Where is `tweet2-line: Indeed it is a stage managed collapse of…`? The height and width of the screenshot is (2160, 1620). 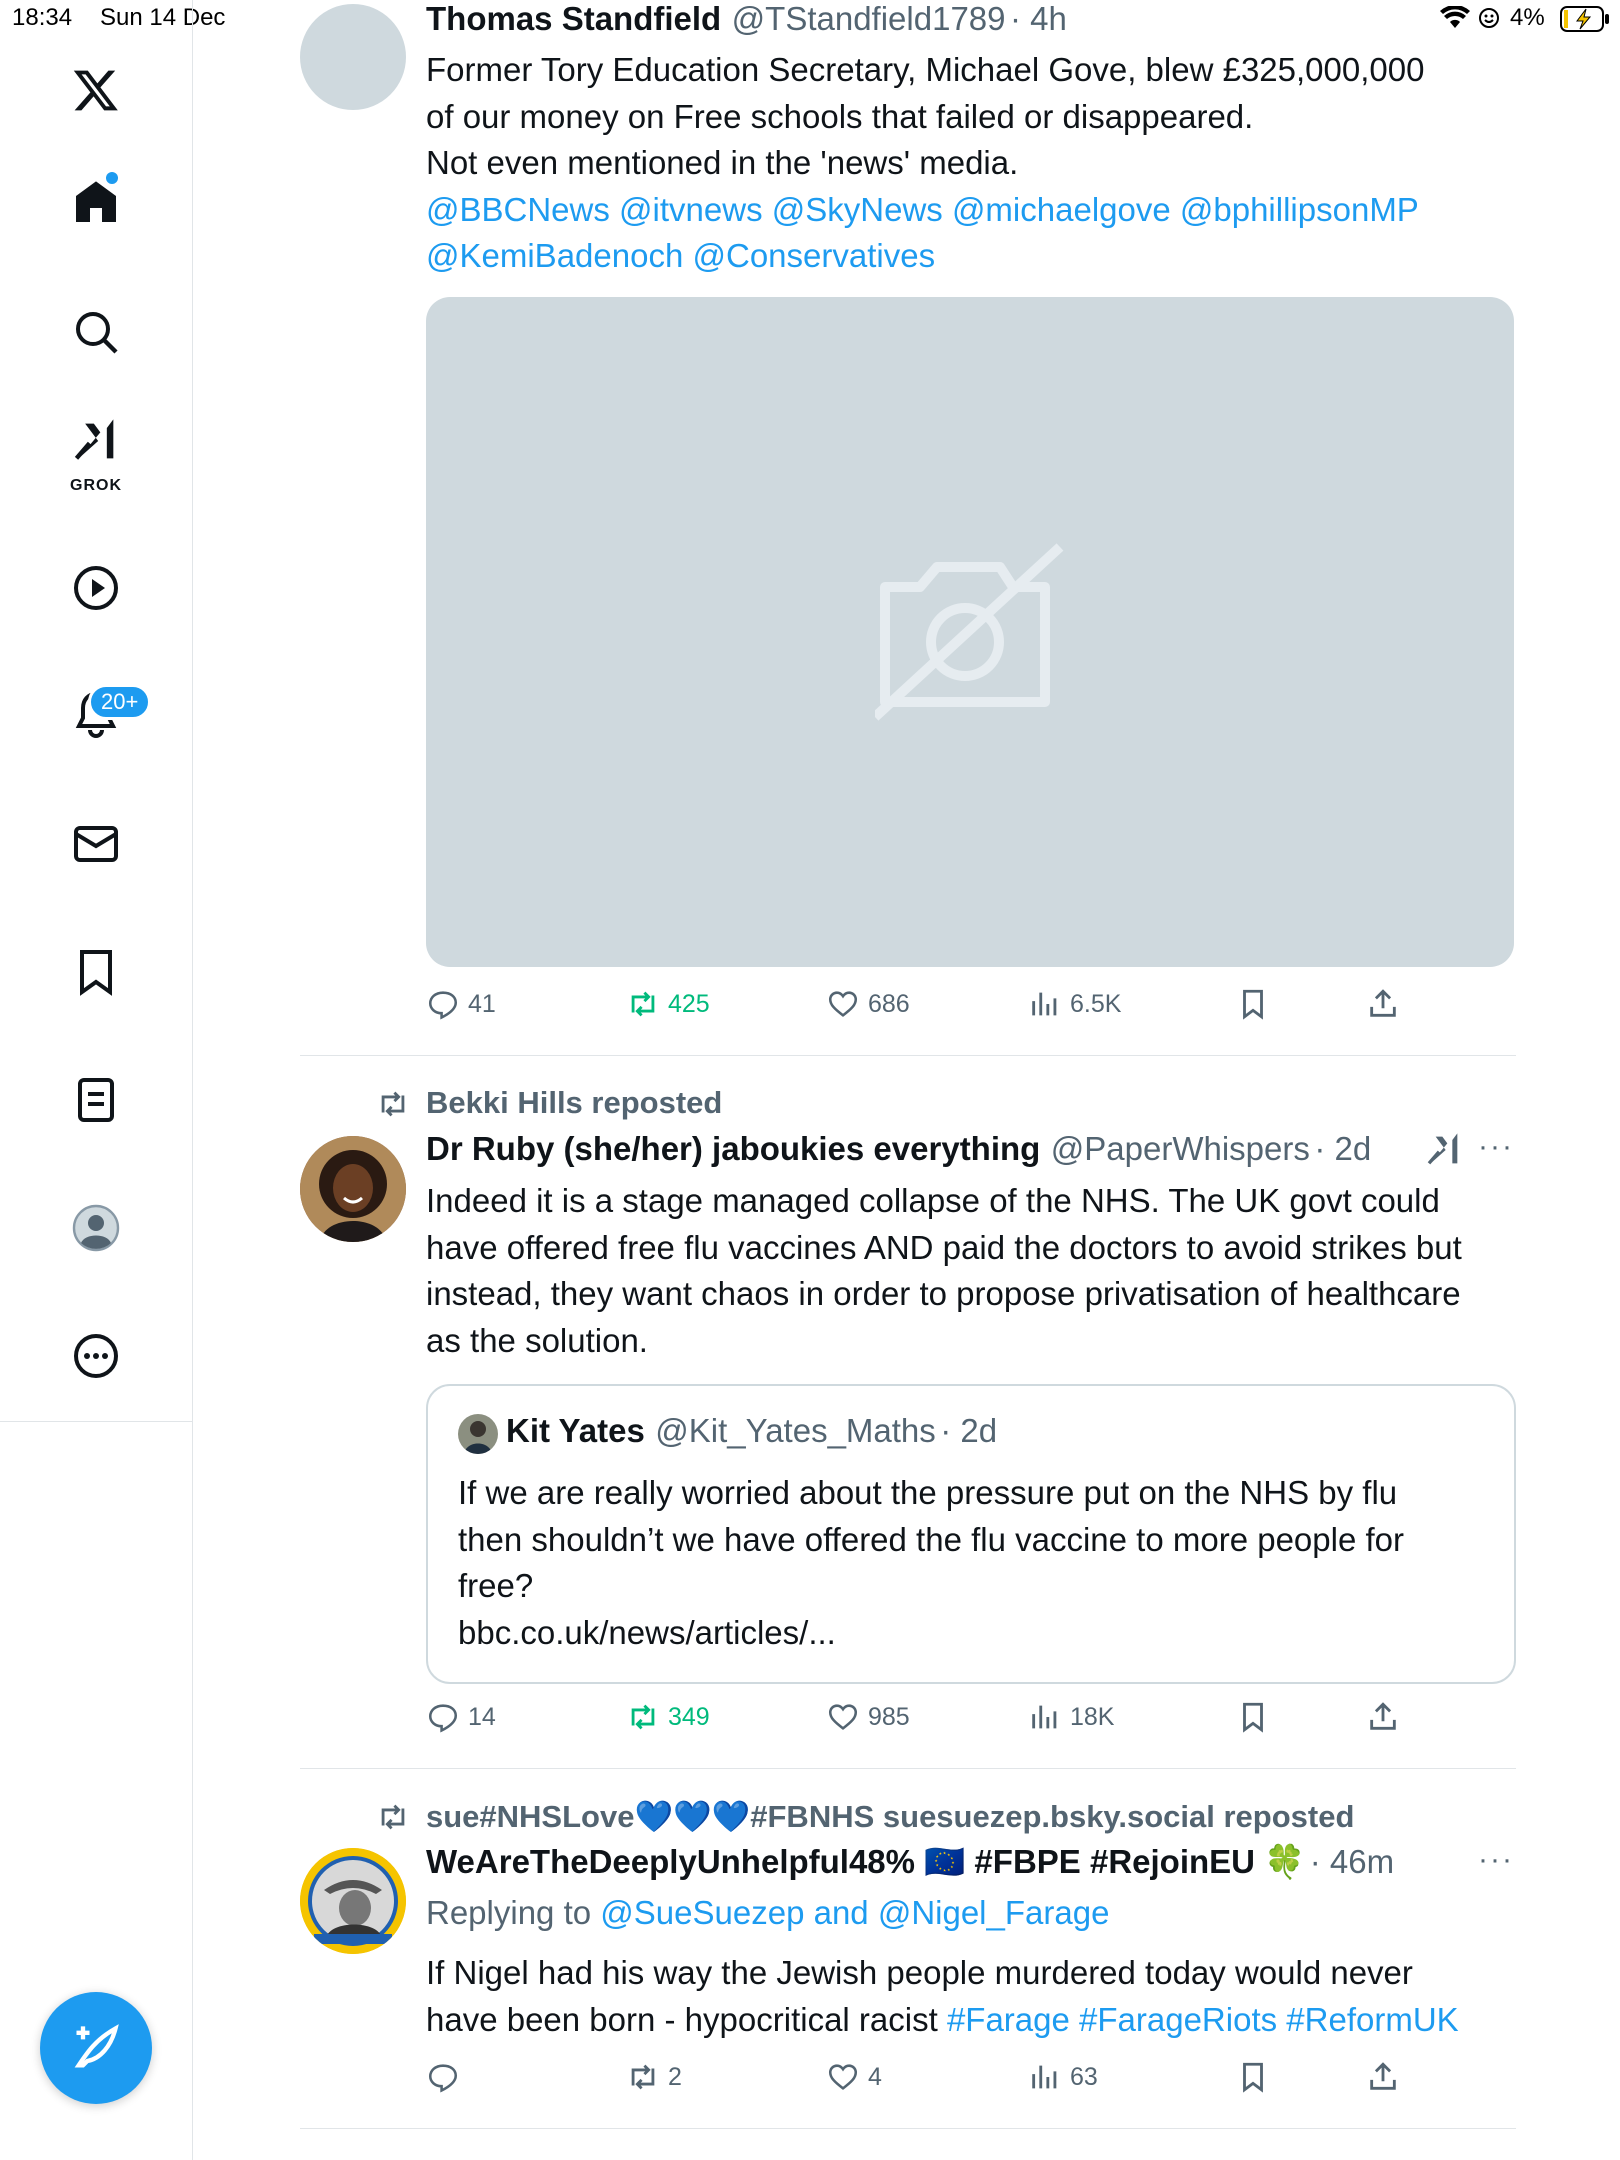 tweet2-line: Indeed it is a stage managed collapse of… is located at coordinates (933, 1200).